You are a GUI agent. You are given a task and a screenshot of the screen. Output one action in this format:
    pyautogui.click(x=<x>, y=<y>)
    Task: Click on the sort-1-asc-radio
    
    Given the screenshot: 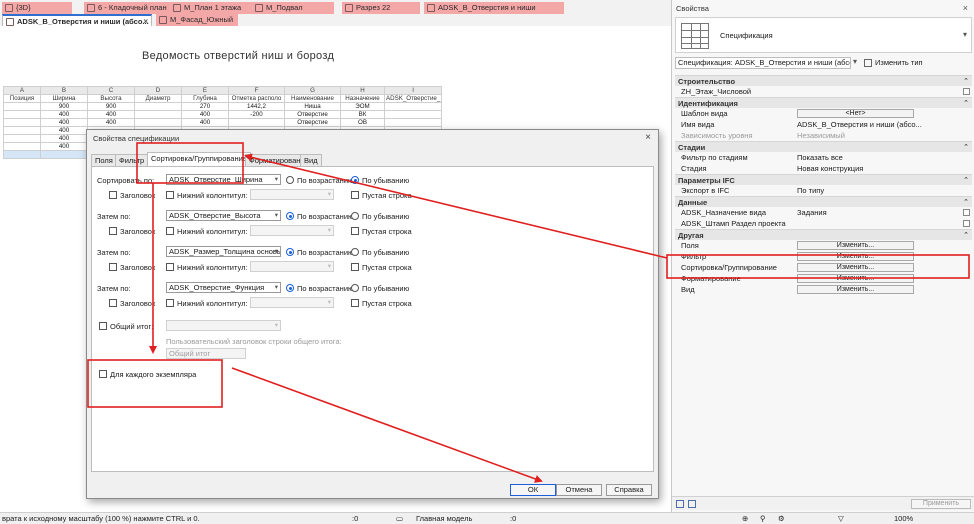 What is the action you would take?
    pyautogui.click(x=290, y=180)
    